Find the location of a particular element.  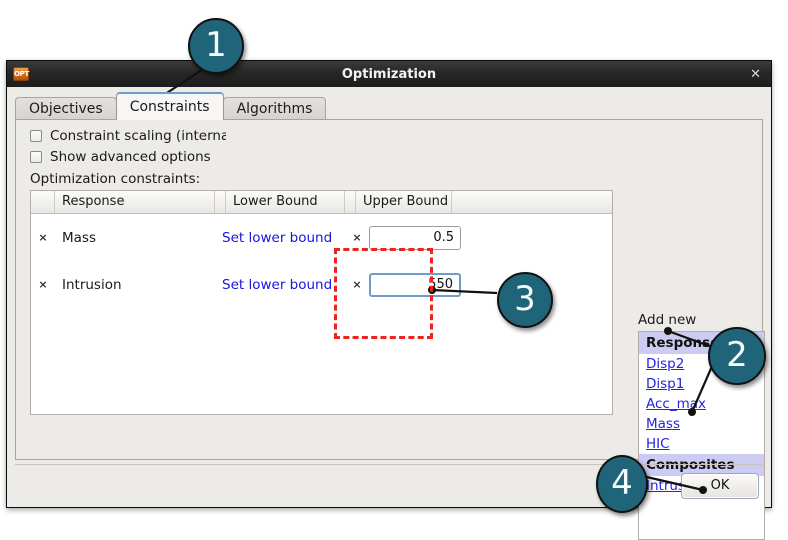

title-bar: OPT Optimization ✕ is located at coordinates (389, 74).